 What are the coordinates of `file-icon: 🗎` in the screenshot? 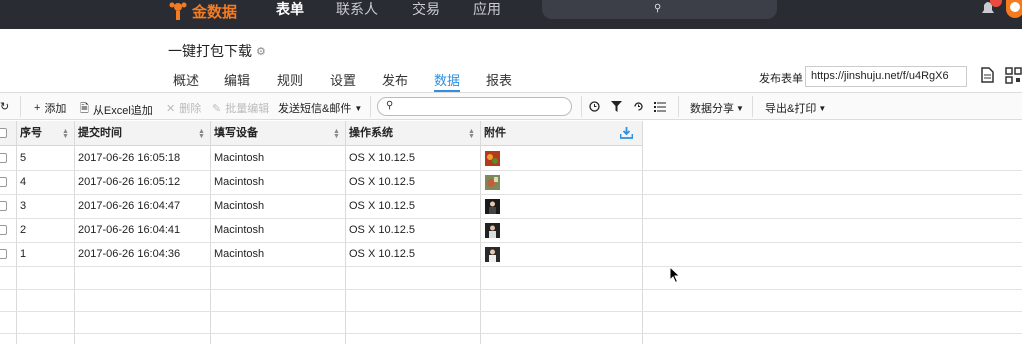 It's located at (84, 109).